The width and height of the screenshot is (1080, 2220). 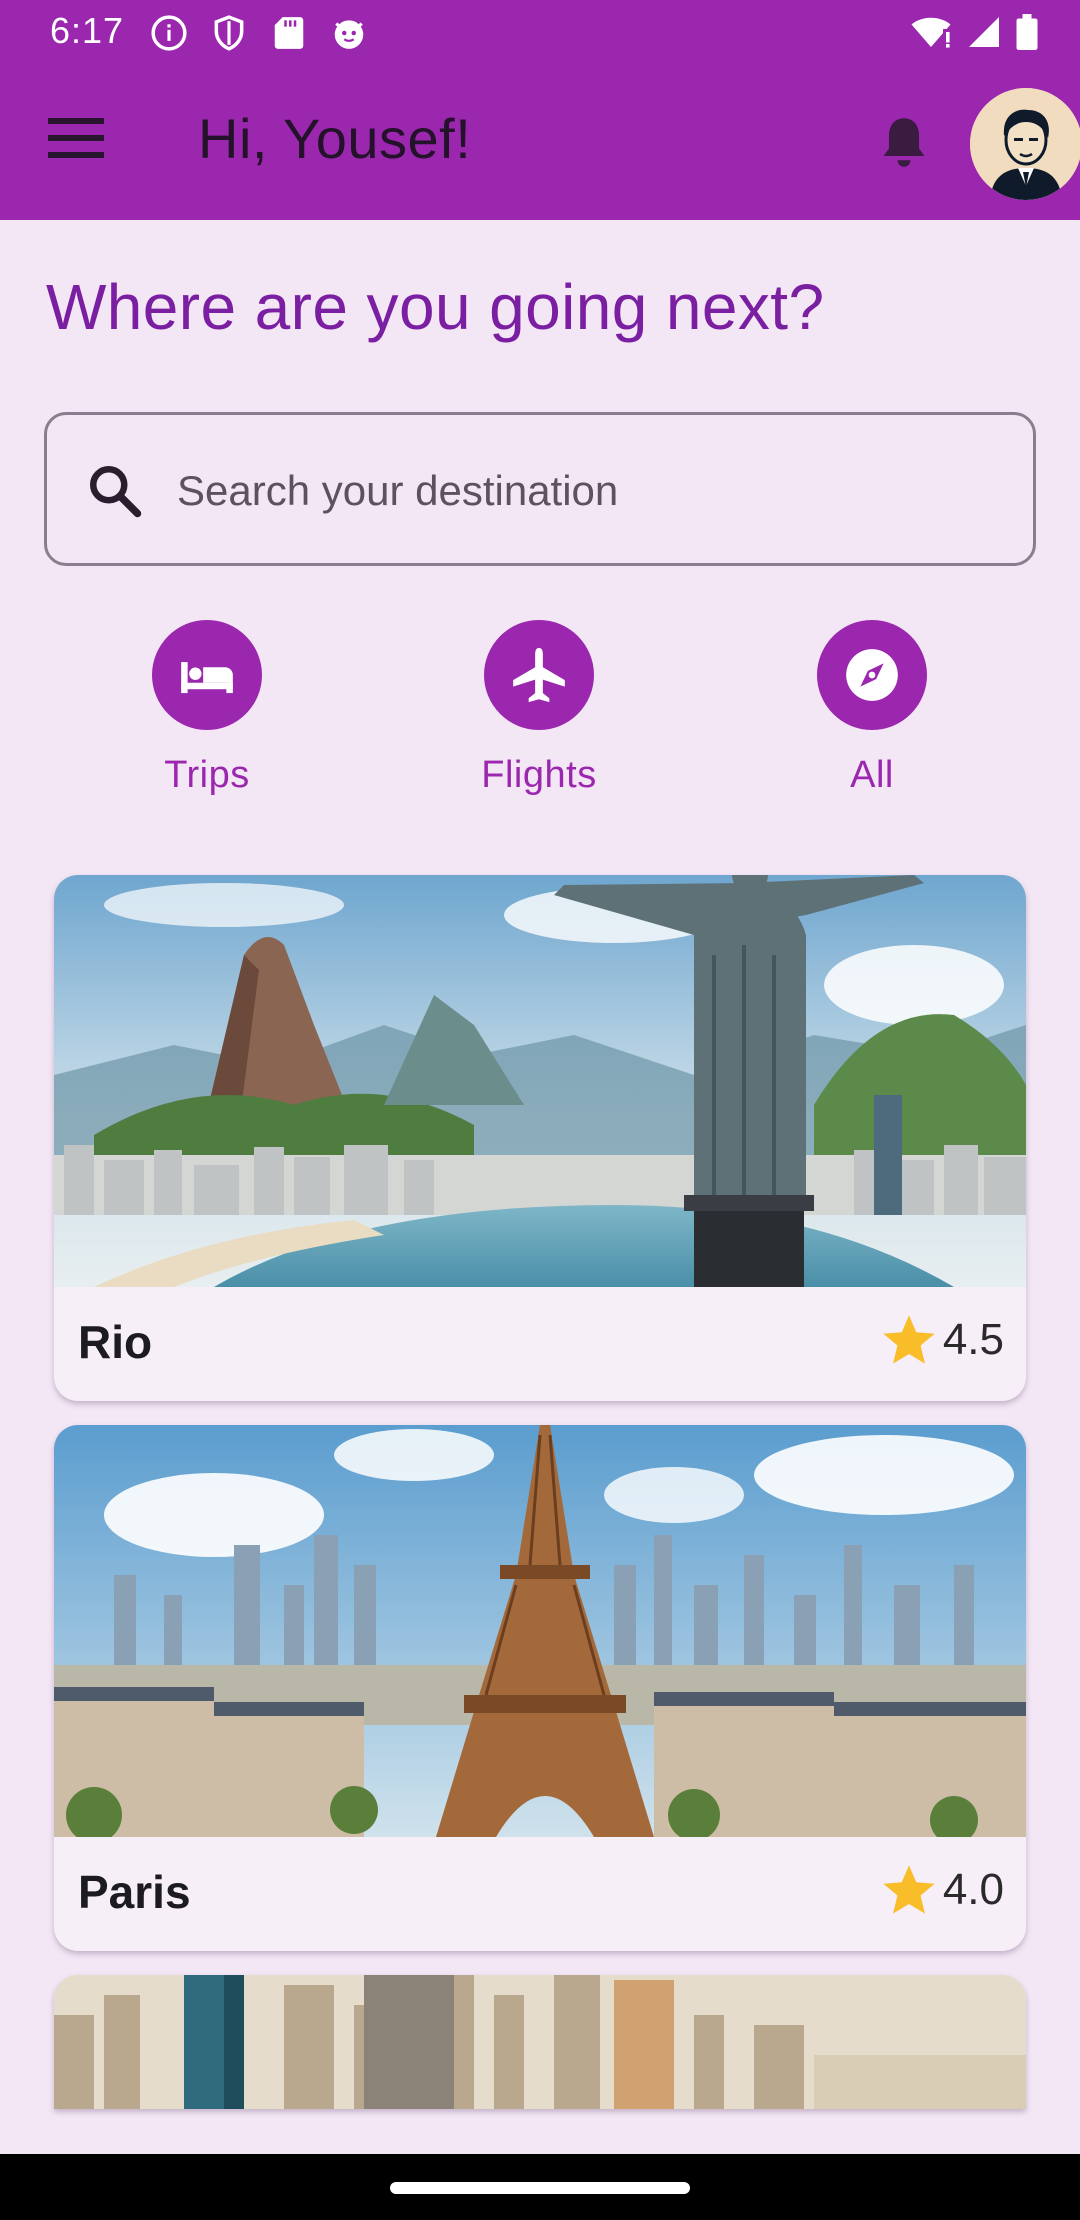 I want to click on compass-icon, so click(x=872, y=675).